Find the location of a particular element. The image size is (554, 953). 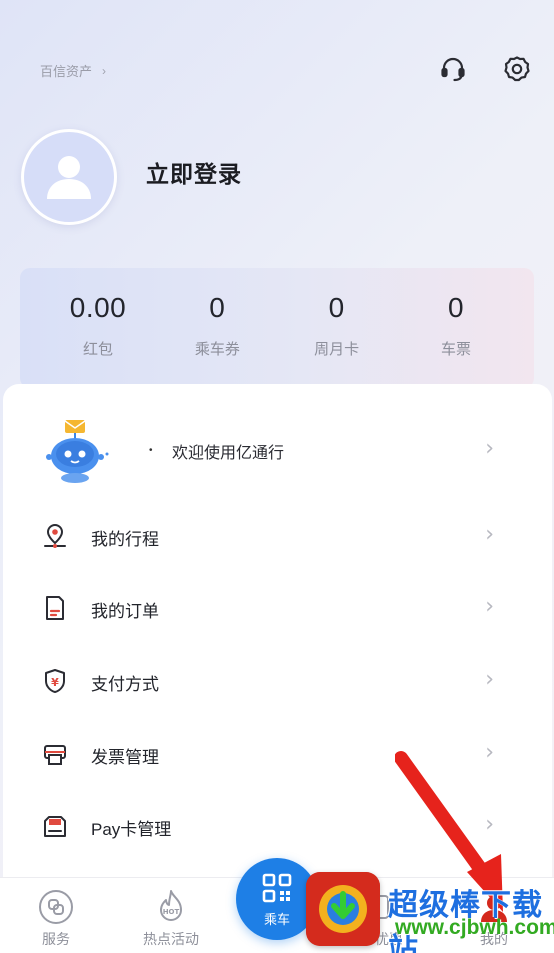

menu-item-my-trips: 我的行程 › is located at coordinates (277, 538).